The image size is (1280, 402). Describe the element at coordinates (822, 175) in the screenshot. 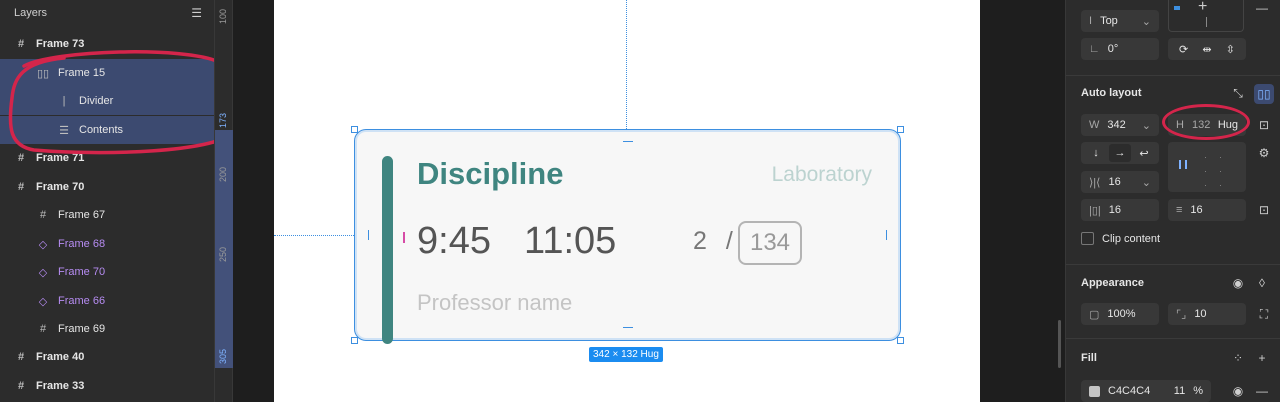

I see `class-type-label: Laboratory` at that location.